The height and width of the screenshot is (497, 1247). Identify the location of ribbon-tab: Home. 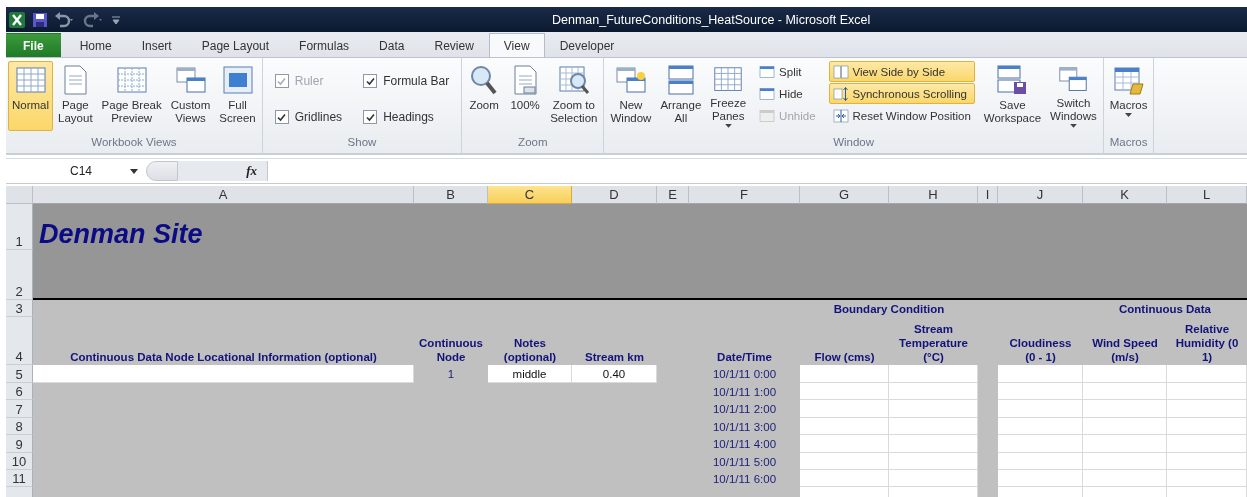
(95, 45).